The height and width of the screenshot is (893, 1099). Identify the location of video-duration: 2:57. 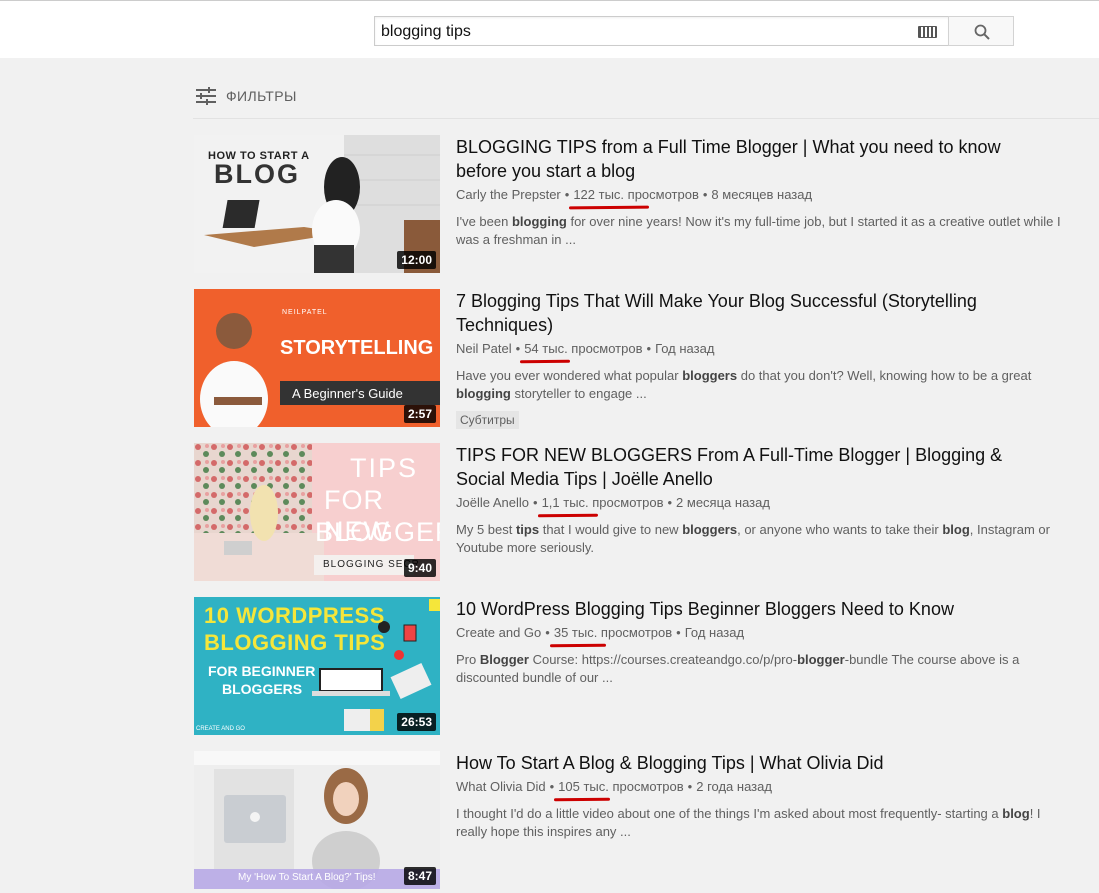
(419, 414).